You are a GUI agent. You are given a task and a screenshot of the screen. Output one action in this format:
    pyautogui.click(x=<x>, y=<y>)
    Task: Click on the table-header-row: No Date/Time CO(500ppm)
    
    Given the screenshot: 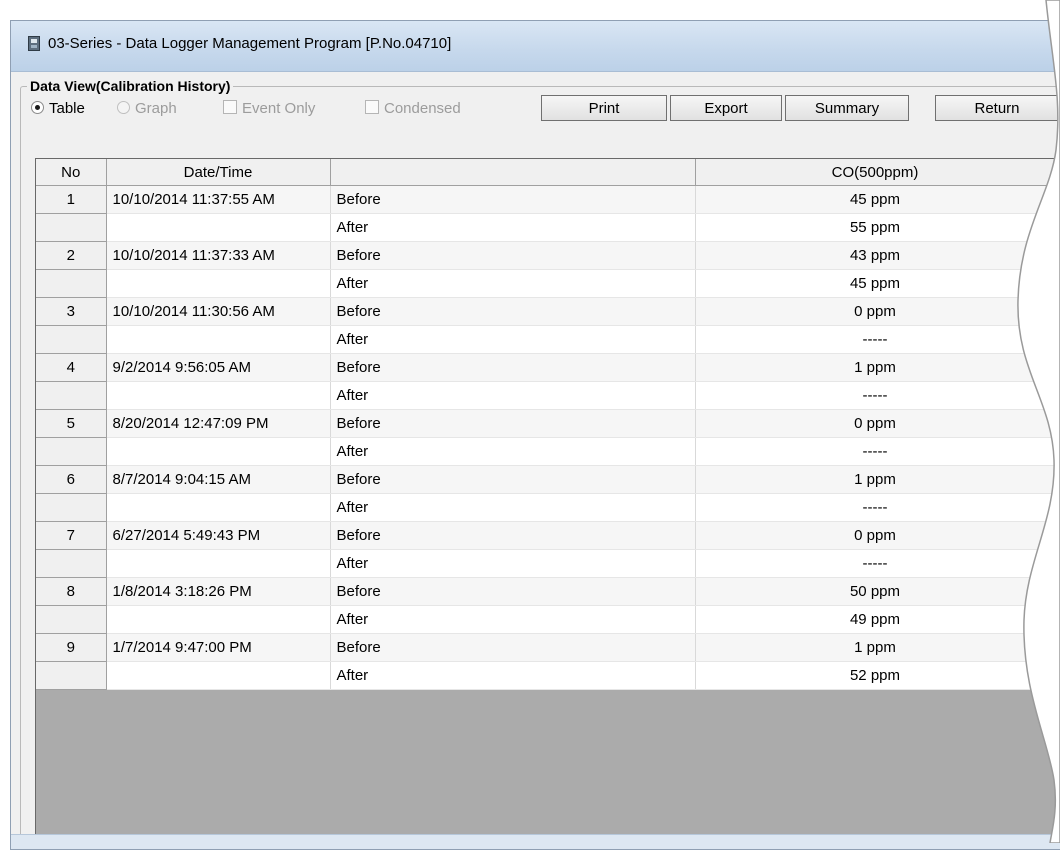 What is the action you would take?
    pyautogui.click(x=546, y=172)
    